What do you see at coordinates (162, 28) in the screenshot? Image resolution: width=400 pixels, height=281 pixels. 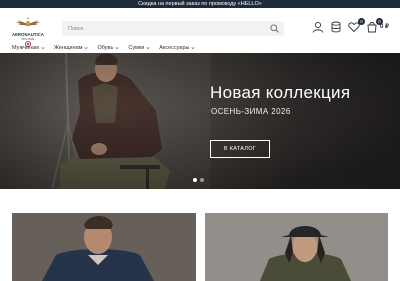 I see `search-input` at bounding box center [162, 28].